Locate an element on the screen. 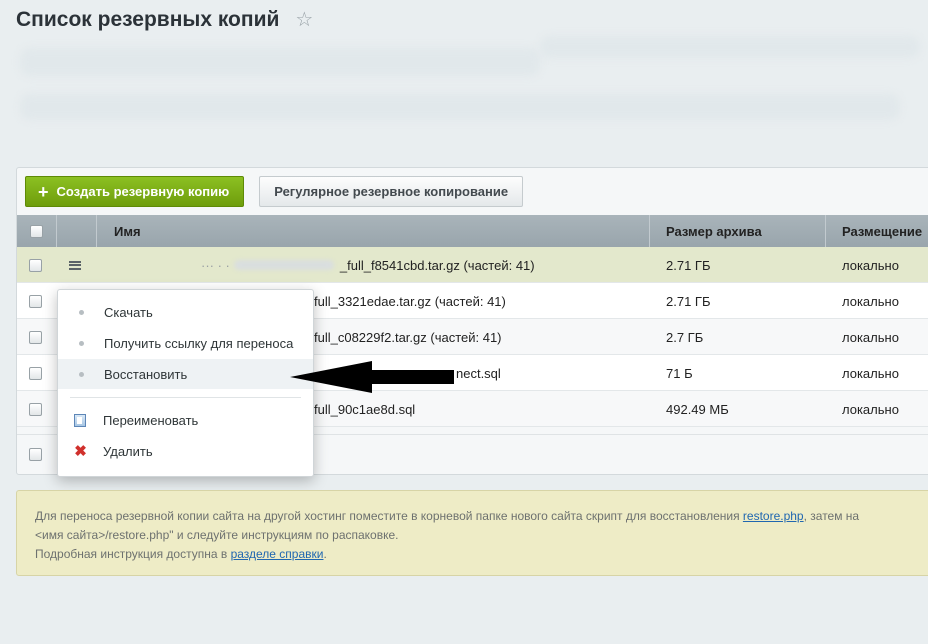  header-name: Имя is located at coordinates (373, 231).